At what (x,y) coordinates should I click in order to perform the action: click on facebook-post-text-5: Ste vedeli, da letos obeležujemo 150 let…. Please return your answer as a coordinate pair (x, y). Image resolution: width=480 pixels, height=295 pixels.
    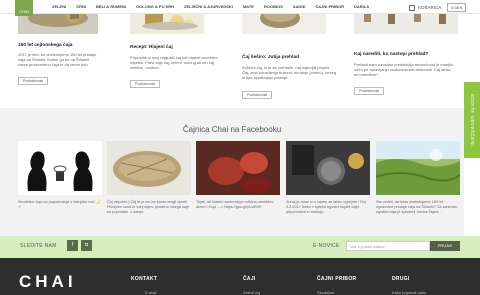
    Looking at the image, I should click on (417, 207).